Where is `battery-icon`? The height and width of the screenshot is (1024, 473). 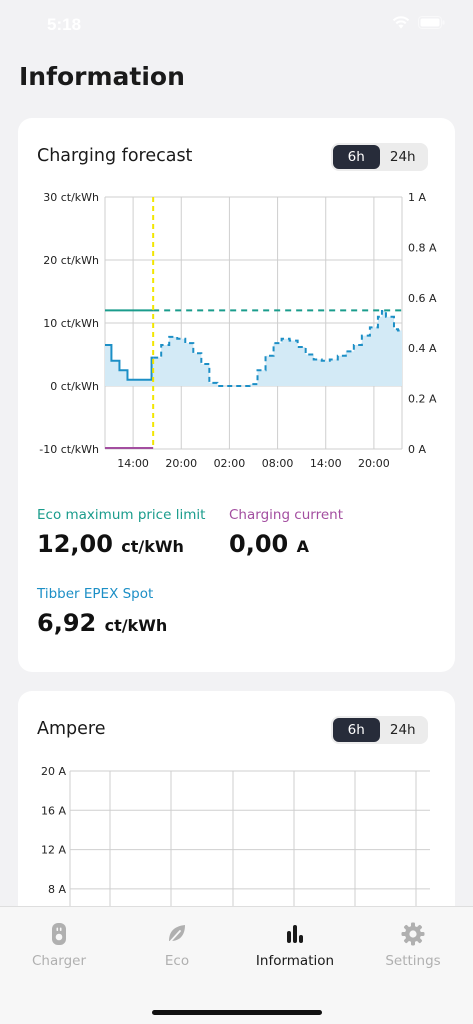 battery-icon is located at coordinates (431, 22).